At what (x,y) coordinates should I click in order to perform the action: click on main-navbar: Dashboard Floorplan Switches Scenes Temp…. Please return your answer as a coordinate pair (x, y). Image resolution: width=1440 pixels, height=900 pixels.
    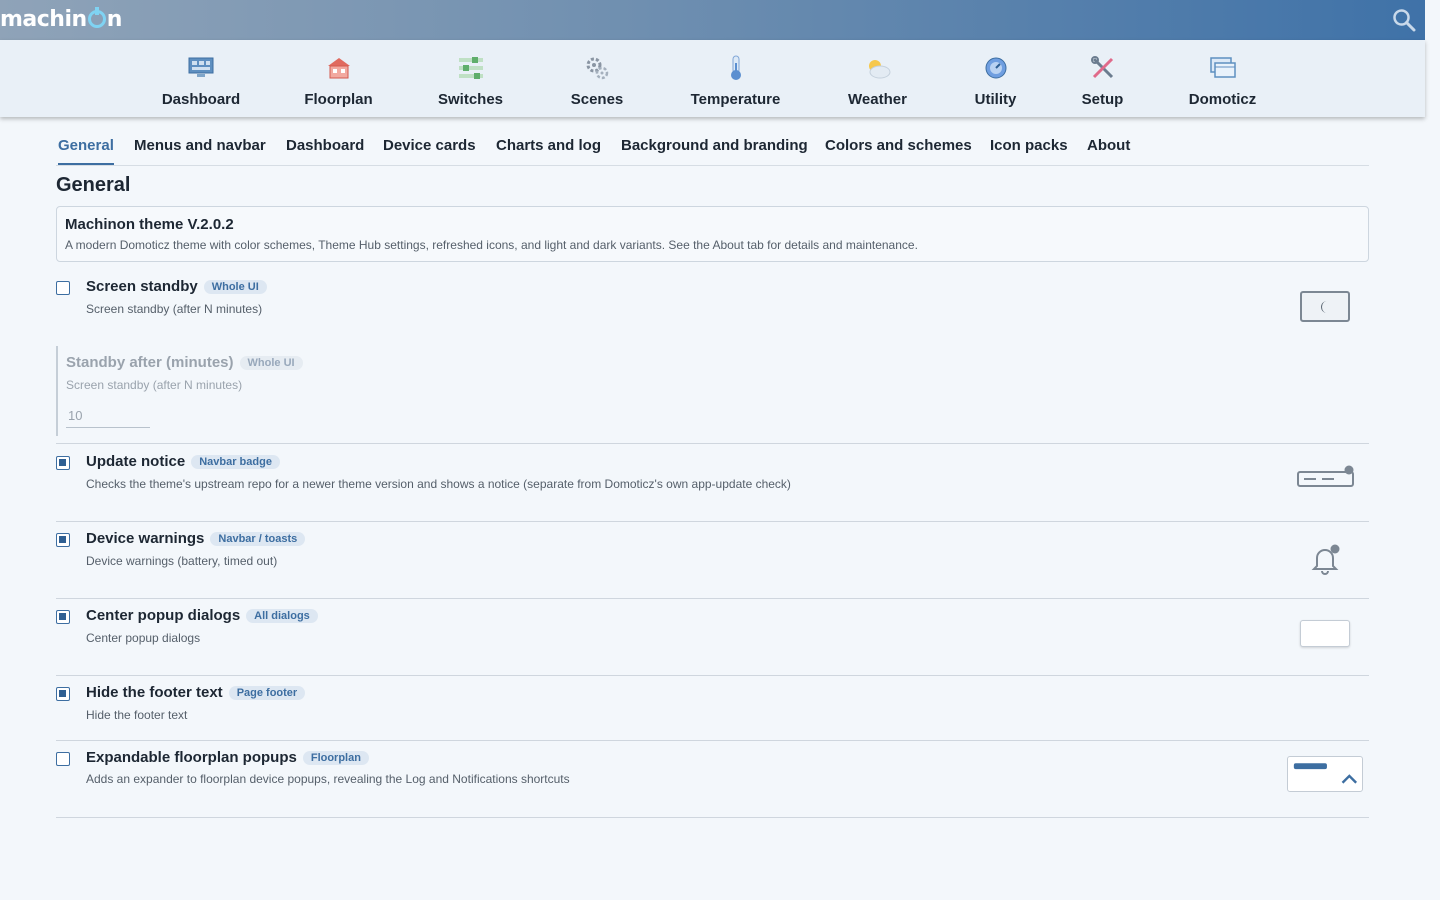
    Looking at the image, I should click on (712, 78).